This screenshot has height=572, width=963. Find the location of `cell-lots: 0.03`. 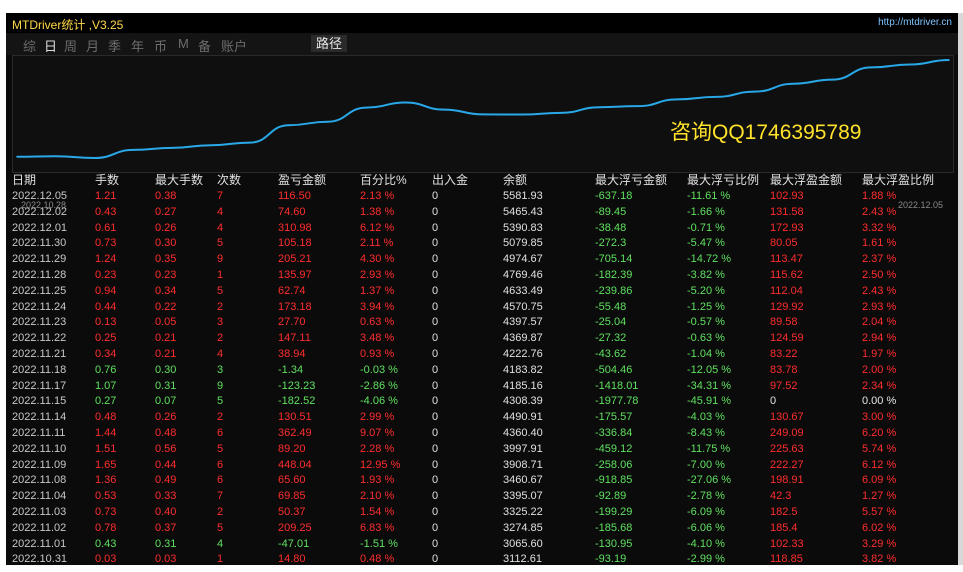

cell-lots: 0.03 is located at coordinates (106, 559).